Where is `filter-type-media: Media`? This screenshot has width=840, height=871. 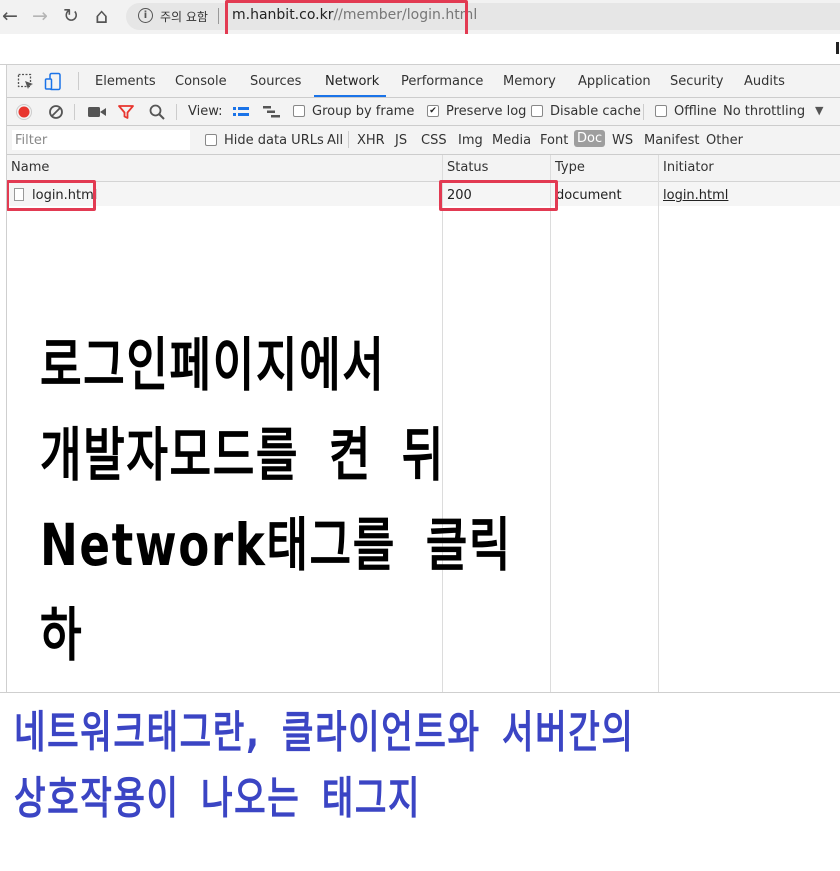 filter-type-media: Media is located at coordinates (511, 140).